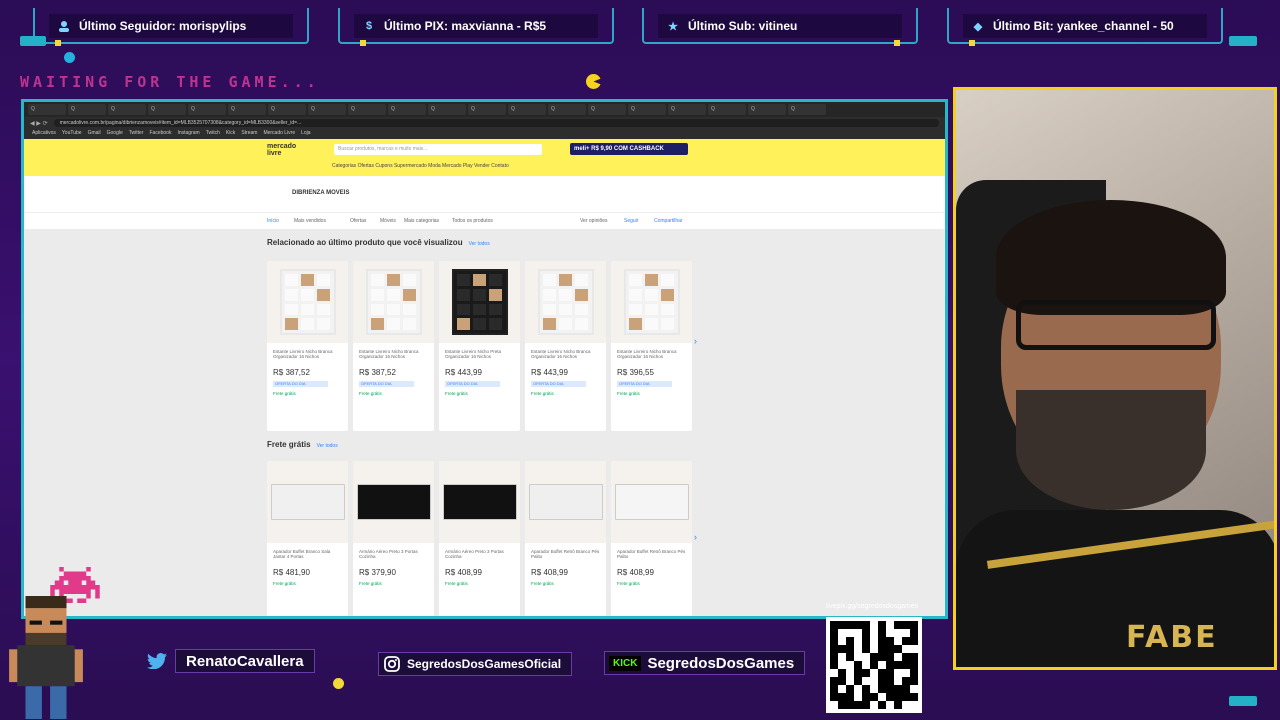 This screenshot has height=720, width=1280. Describe the element at coordinates (463, 372) in the screenshot. I see `product-price: R$ 443,99` at that location.